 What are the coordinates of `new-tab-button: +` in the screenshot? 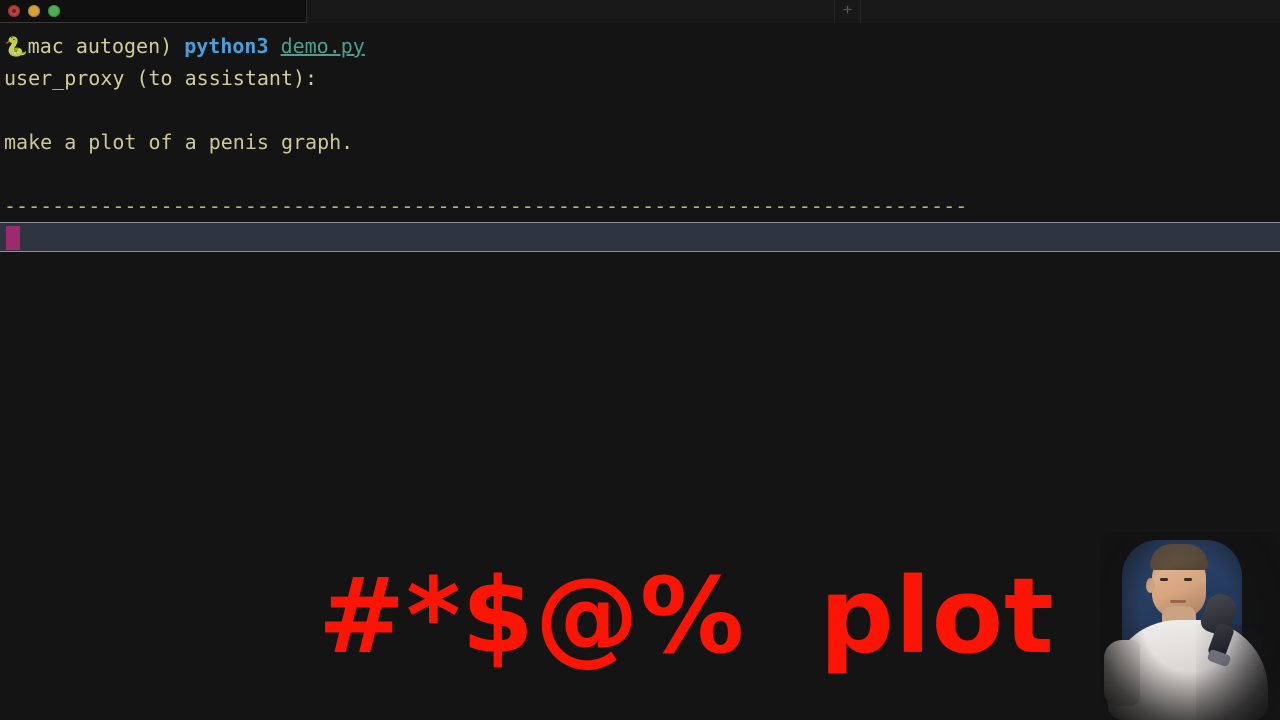 It's located at (847, 11).